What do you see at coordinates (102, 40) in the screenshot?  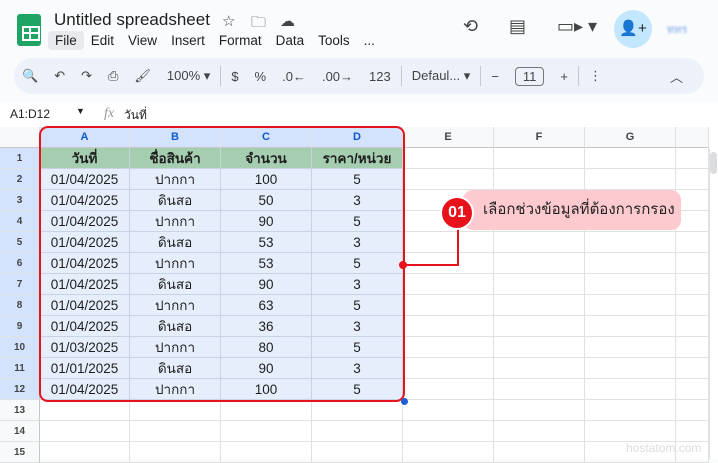 I see `menu-edit: Edit` at bounding box center [102, 40].